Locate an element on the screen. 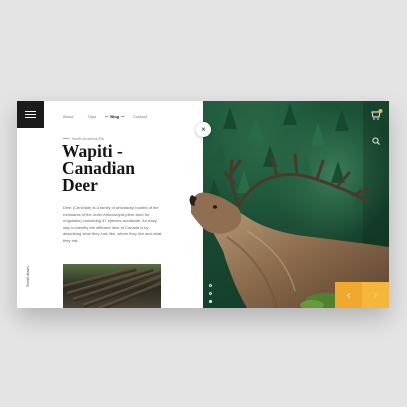  search-icon is located at coordinates (376, 141).